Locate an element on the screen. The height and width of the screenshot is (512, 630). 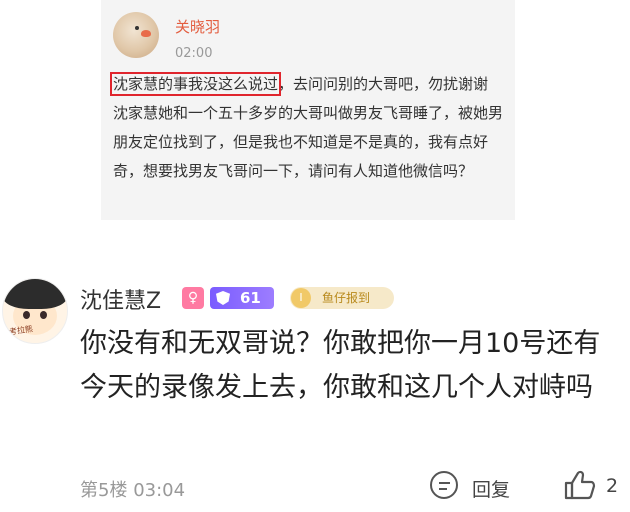
like-count: 2 is located at coordinates (612, 486).